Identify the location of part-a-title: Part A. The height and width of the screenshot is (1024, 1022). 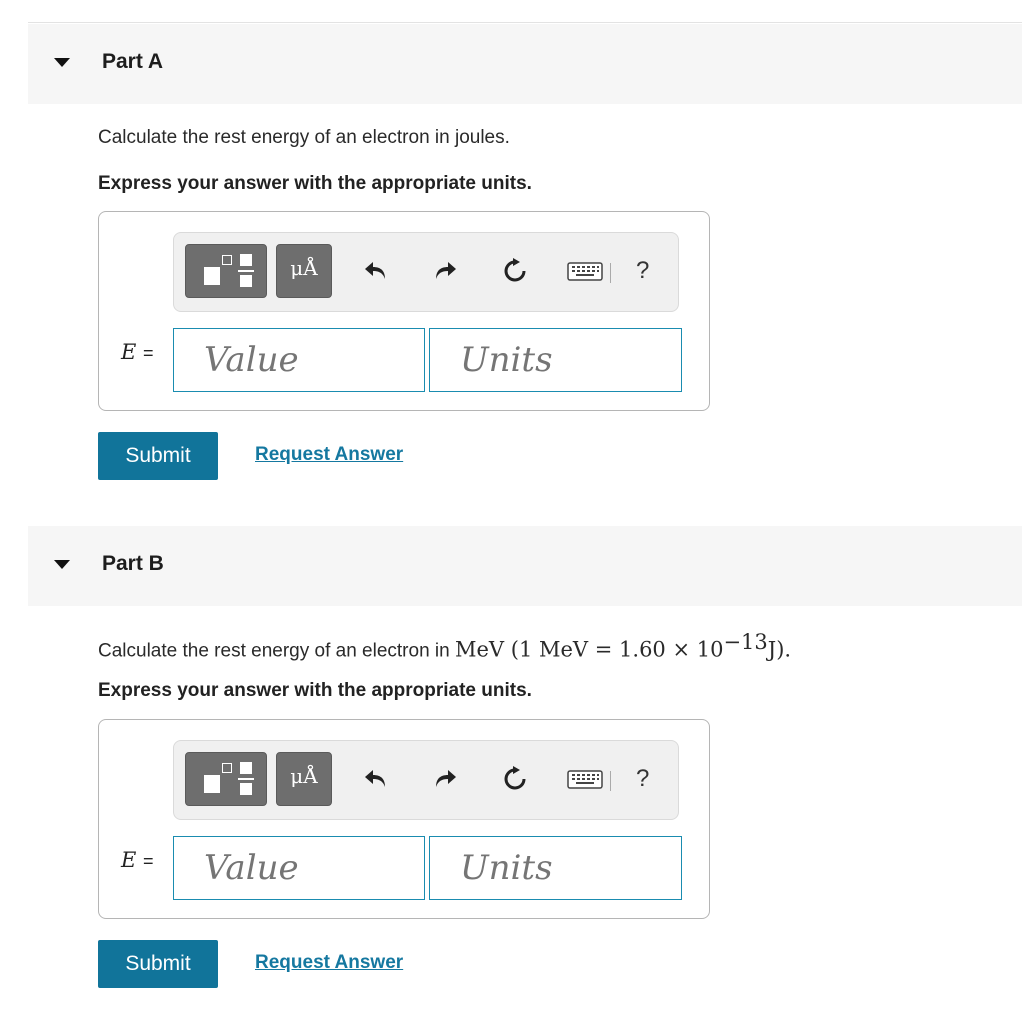
(133, 61).